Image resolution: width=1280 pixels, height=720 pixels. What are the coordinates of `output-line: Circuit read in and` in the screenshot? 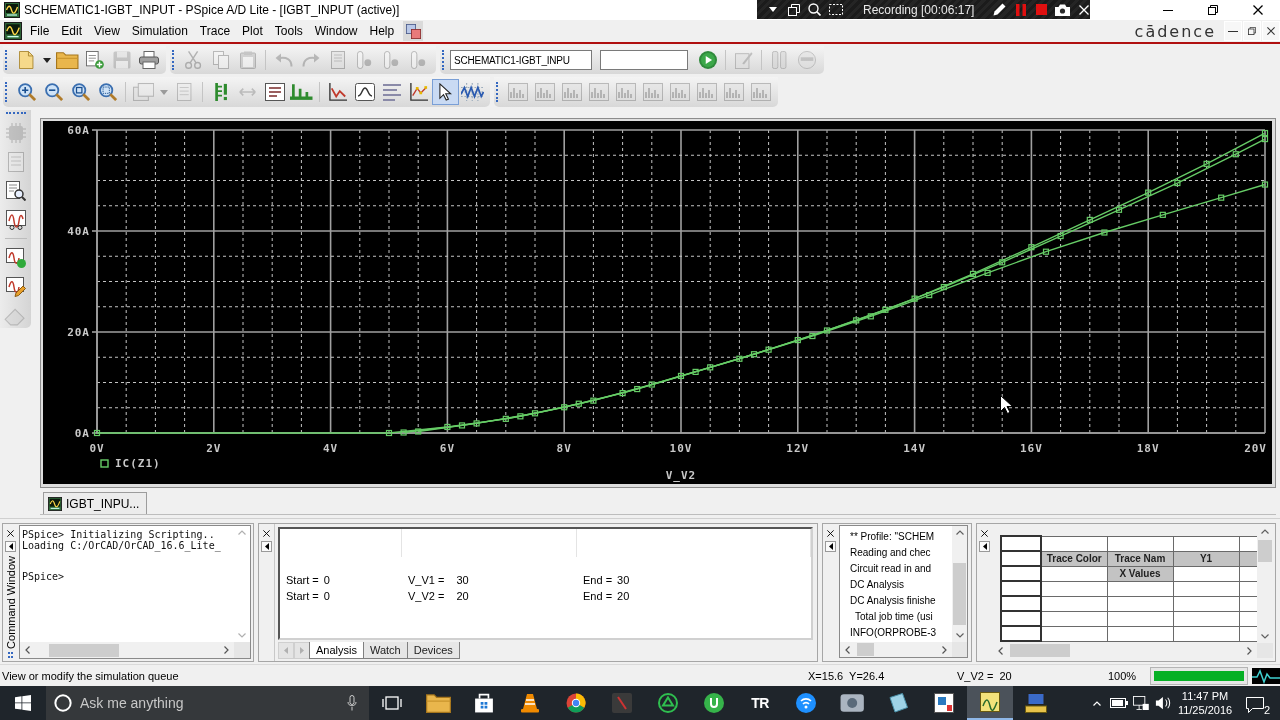 It's located at (891, 569).